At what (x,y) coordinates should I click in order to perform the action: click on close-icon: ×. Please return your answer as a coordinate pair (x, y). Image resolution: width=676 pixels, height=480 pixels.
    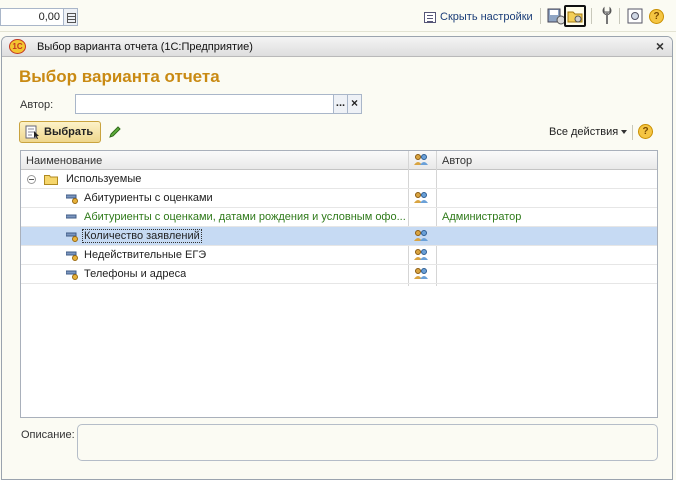
    Looking at the image, I should click on (660, 46).